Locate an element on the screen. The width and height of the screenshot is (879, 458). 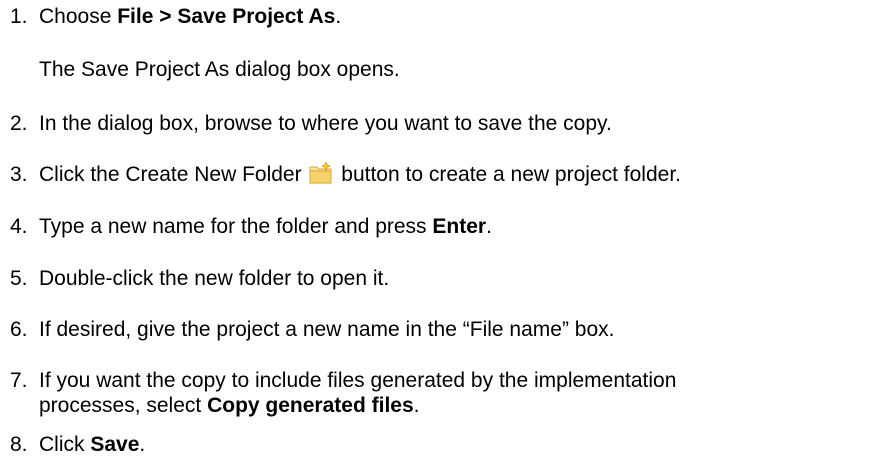
menu-path: File > Save Project As is located at coordinates (226, 16).